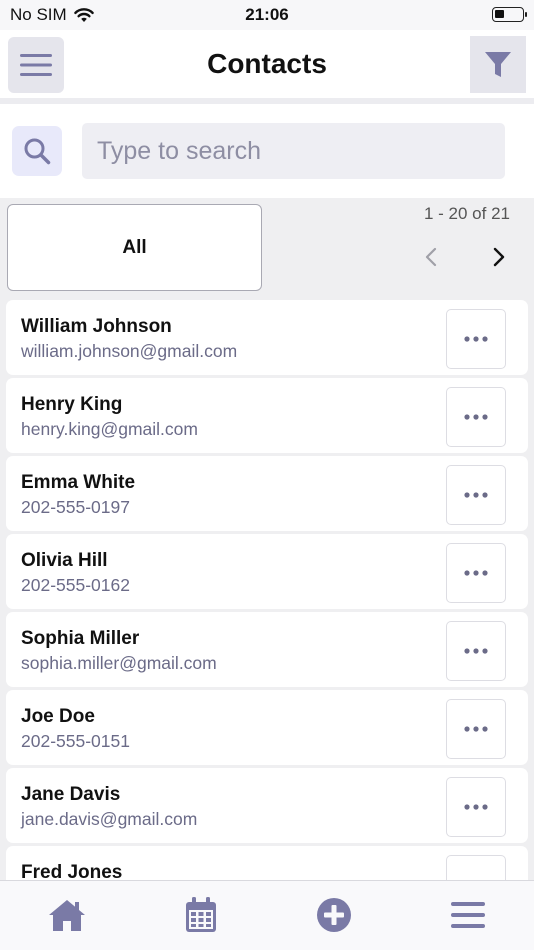  I want to click on contact-detail: 202-555-0162, so click(75, 585).